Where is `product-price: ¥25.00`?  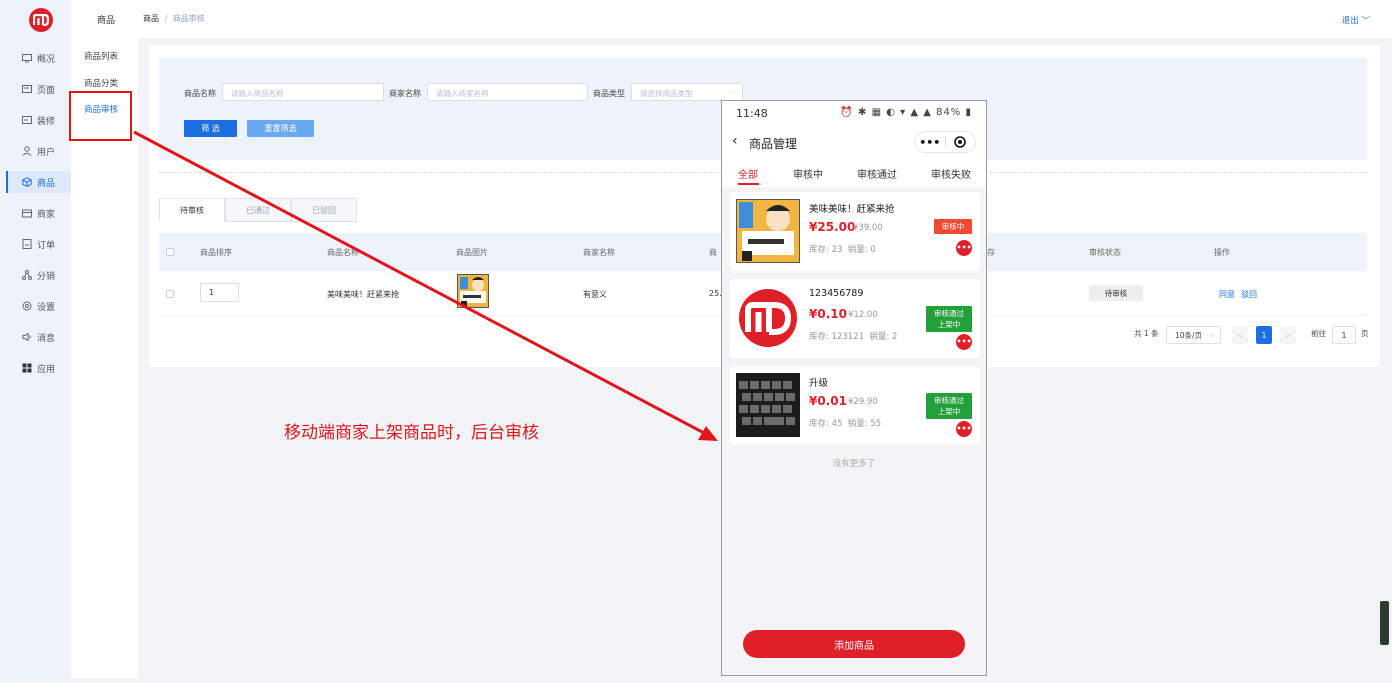
product-price: ¥25.00 is located at coordinates (832, 227).